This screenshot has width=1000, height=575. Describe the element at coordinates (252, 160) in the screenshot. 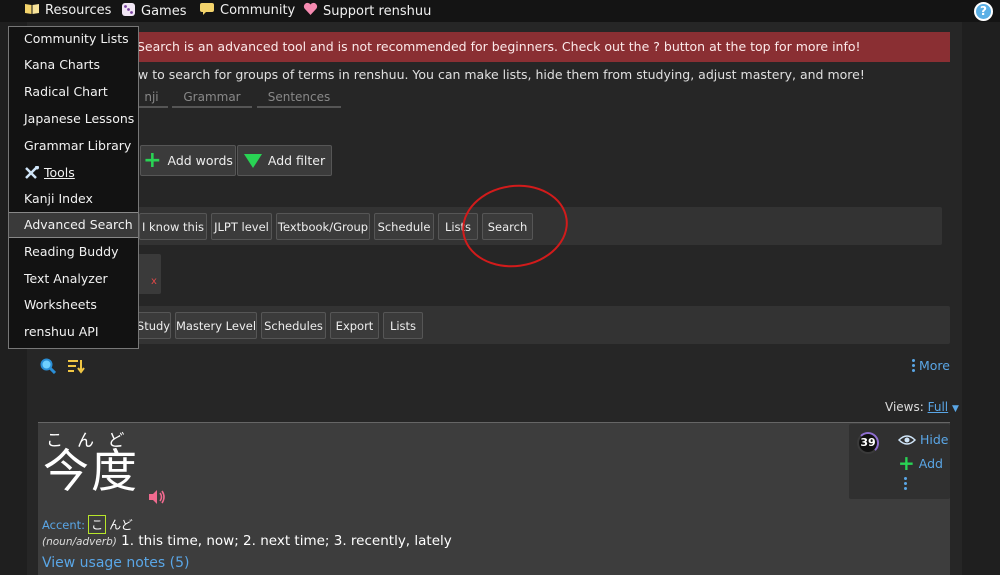

I see `funnel-icon` at that location.